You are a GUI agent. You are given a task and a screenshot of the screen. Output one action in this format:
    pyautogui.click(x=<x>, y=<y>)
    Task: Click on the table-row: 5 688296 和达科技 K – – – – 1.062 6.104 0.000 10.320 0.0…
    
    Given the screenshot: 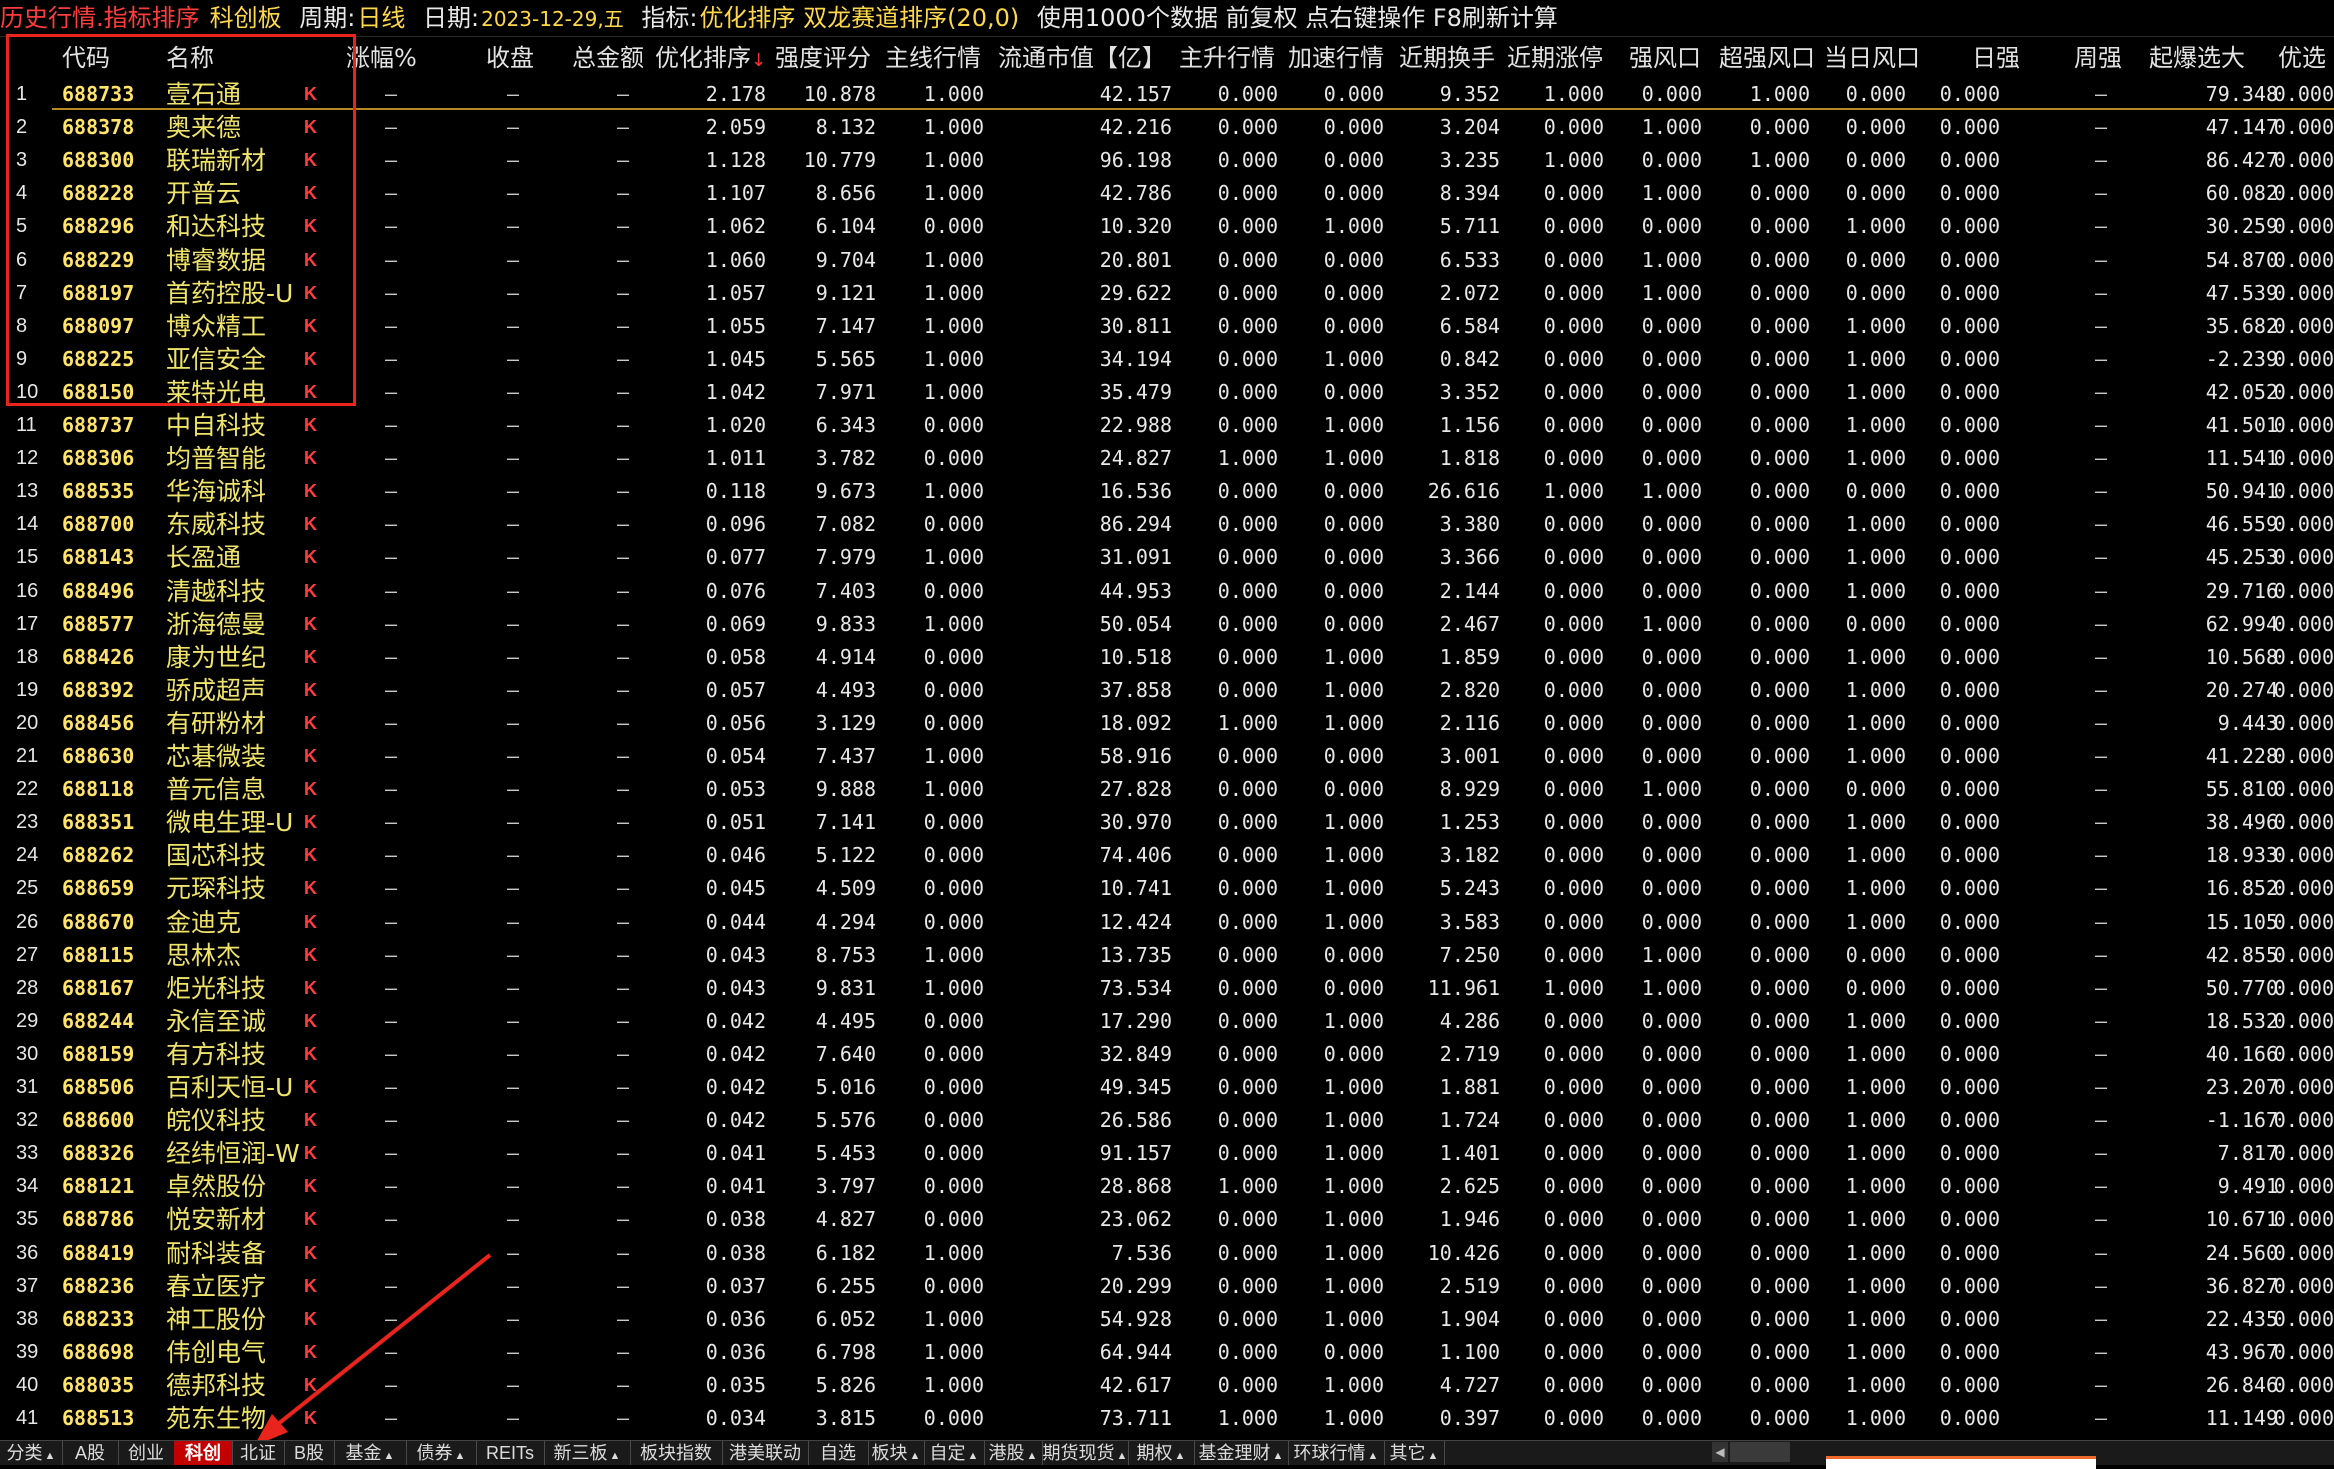 What is the action you would take?
    pyautogui.click(x=1167, y=226)
    